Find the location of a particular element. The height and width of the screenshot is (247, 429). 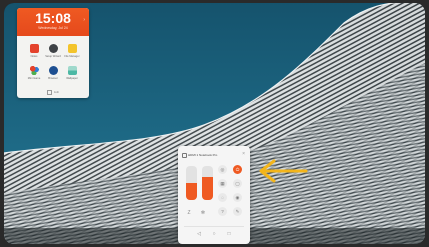

app-mini-game: Mini Game is located at coordinates (34, 75).